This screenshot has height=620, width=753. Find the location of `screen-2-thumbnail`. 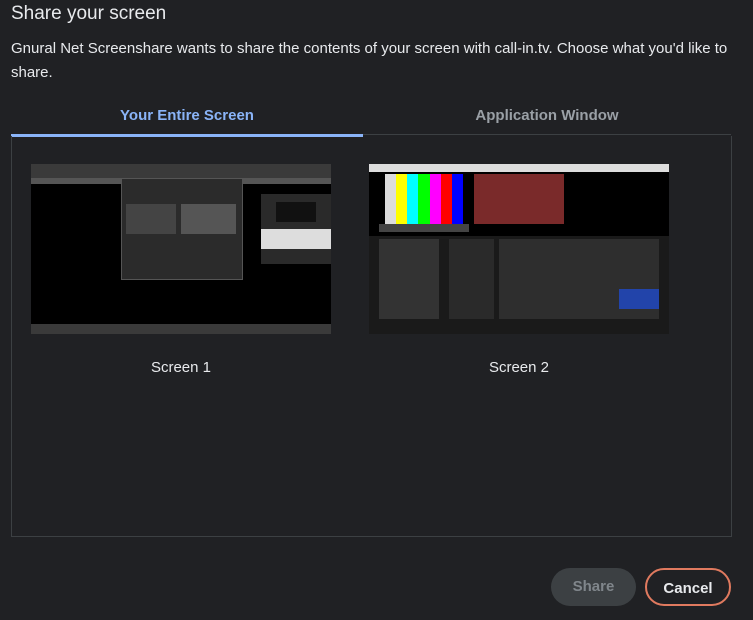

screen-2-thumbnail is located at coordinates (519, 249).